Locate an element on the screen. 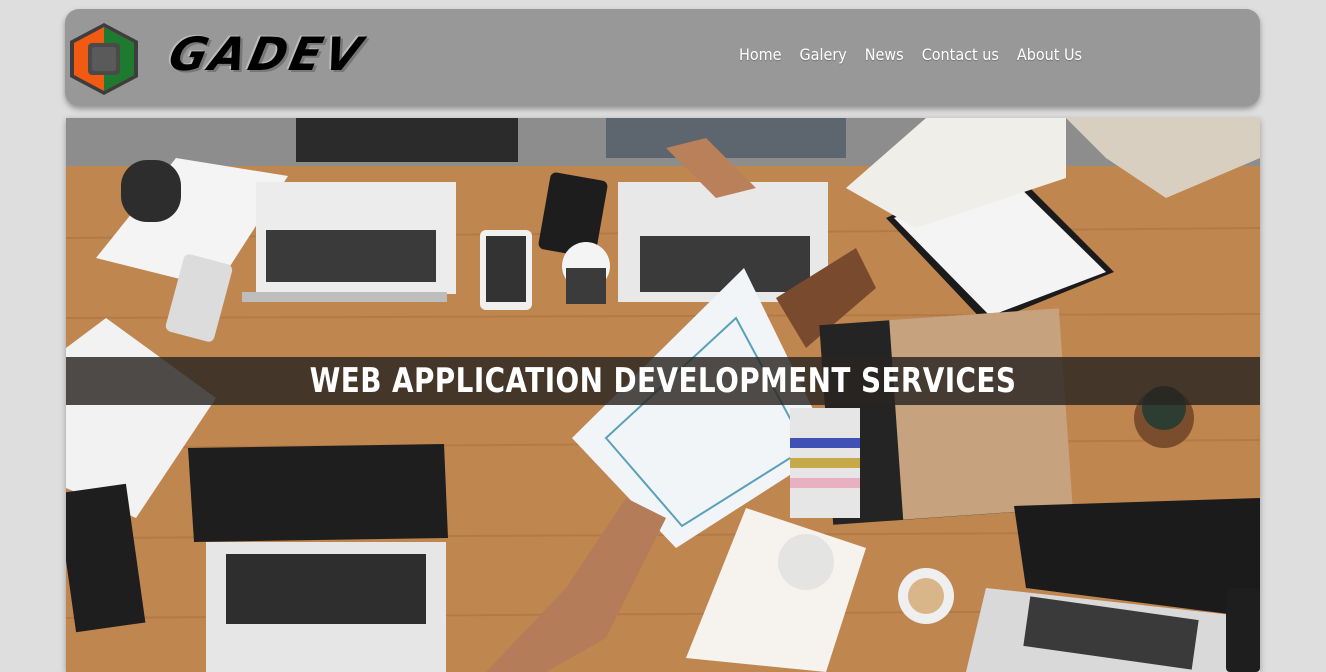  hero-title: WEB APPLICATION DEVELOPMENT SERVICES is located at coordinates (663, 381).